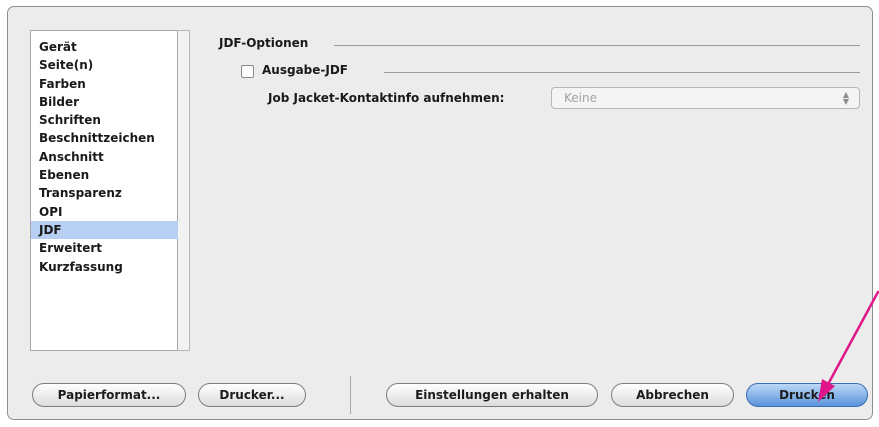  I want to click on sidebar-item-anschnitt: Anschnitt, so click(105, 157).